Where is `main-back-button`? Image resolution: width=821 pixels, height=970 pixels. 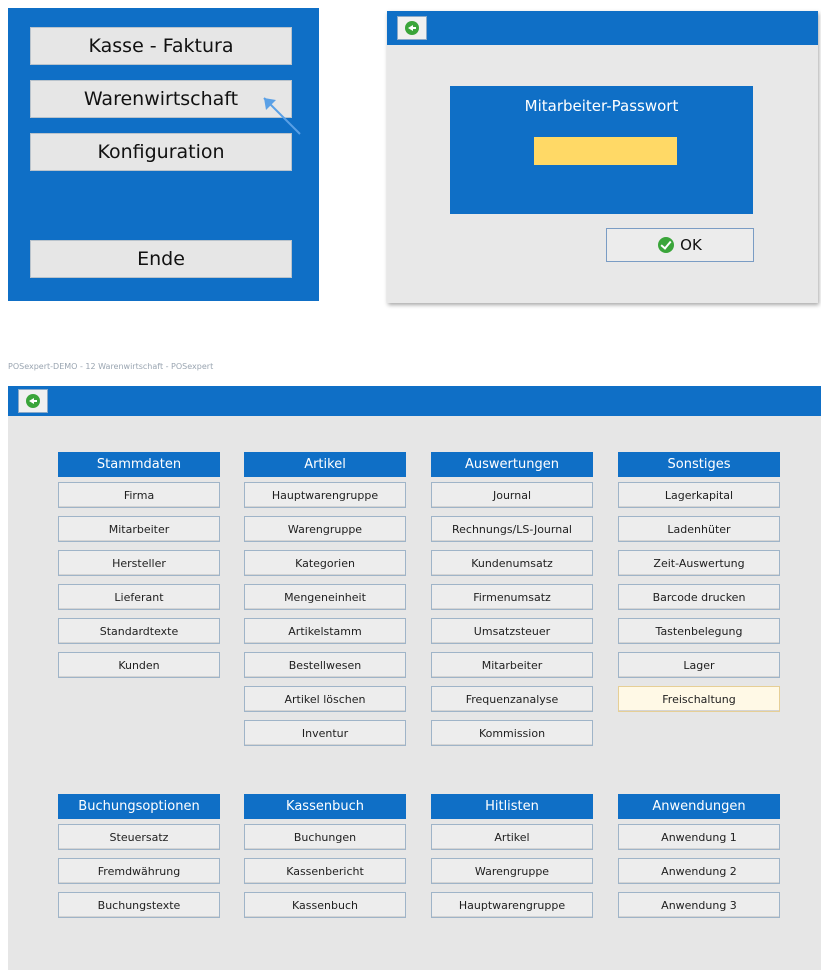
main-back-button is located at coordinates (33, 401).